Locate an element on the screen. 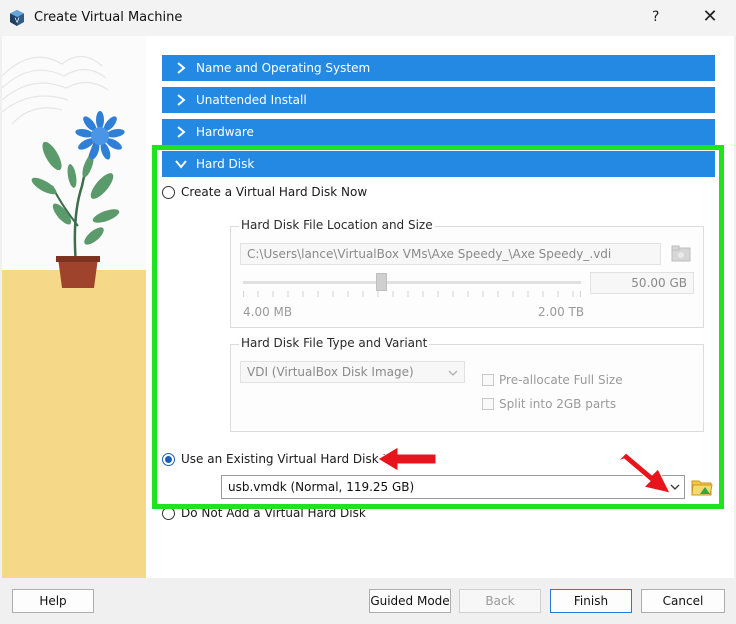  section-hardware: Hardware is located at coordinates (438, 132).